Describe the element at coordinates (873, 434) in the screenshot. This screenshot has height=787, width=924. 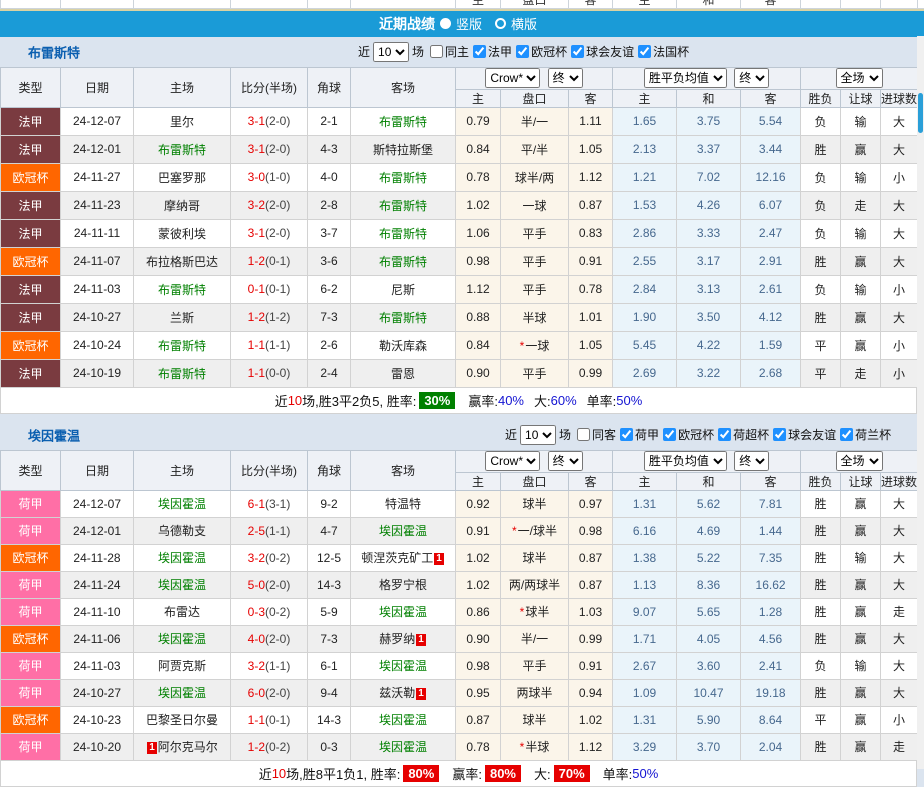
I see `league-label: 荷兰杯` at that location.